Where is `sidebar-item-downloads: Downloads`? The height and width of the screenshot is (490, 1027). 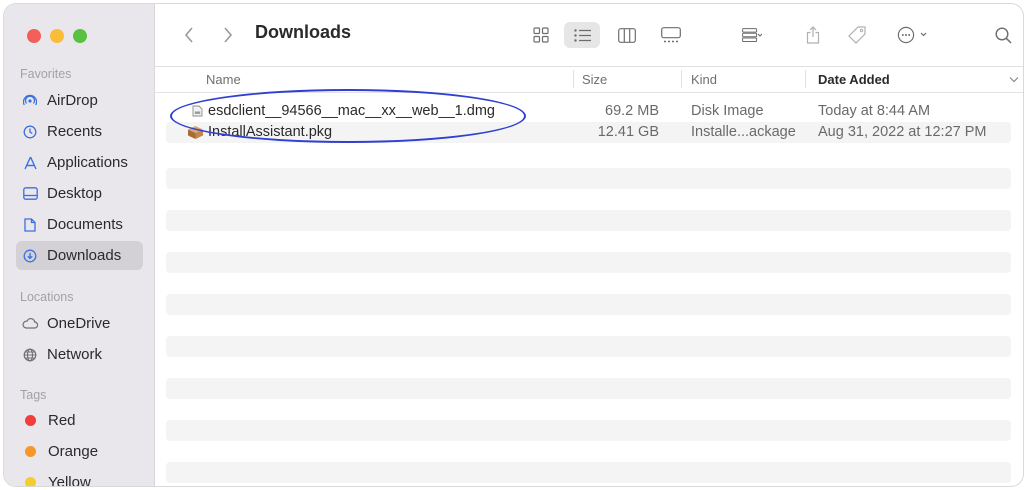
sidebar-item-downloads: Downloads is located at coordinates (79, 255).